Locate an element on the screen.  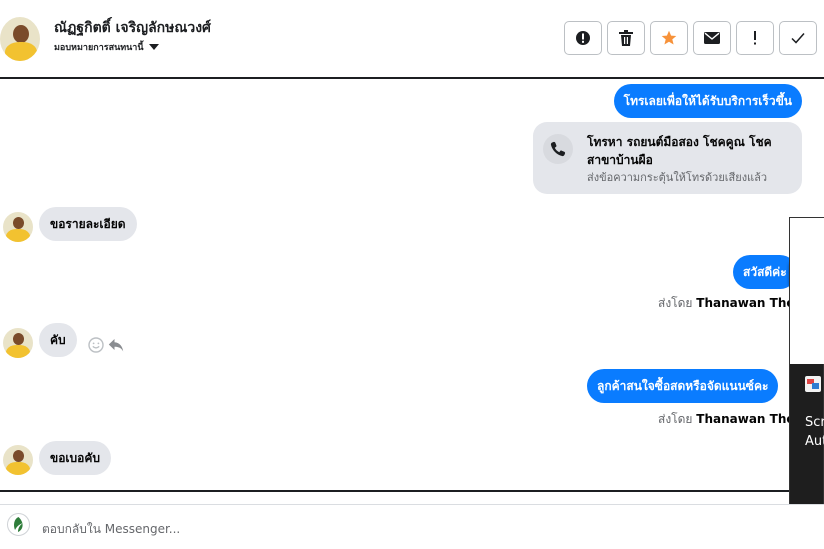
outgoing-message: สวัสดีค่ะ is located at coordinates (765, 272).